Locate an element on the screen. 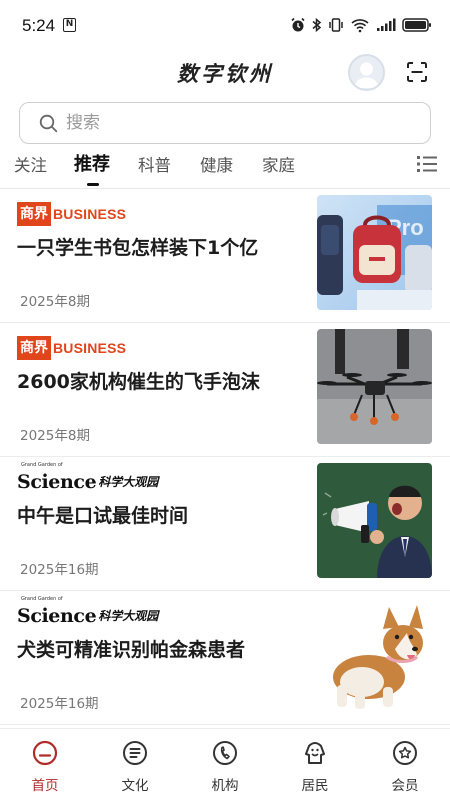 The width and height of the screenshot is (450, 800). institution-icon is located at coordinates (225, 753).